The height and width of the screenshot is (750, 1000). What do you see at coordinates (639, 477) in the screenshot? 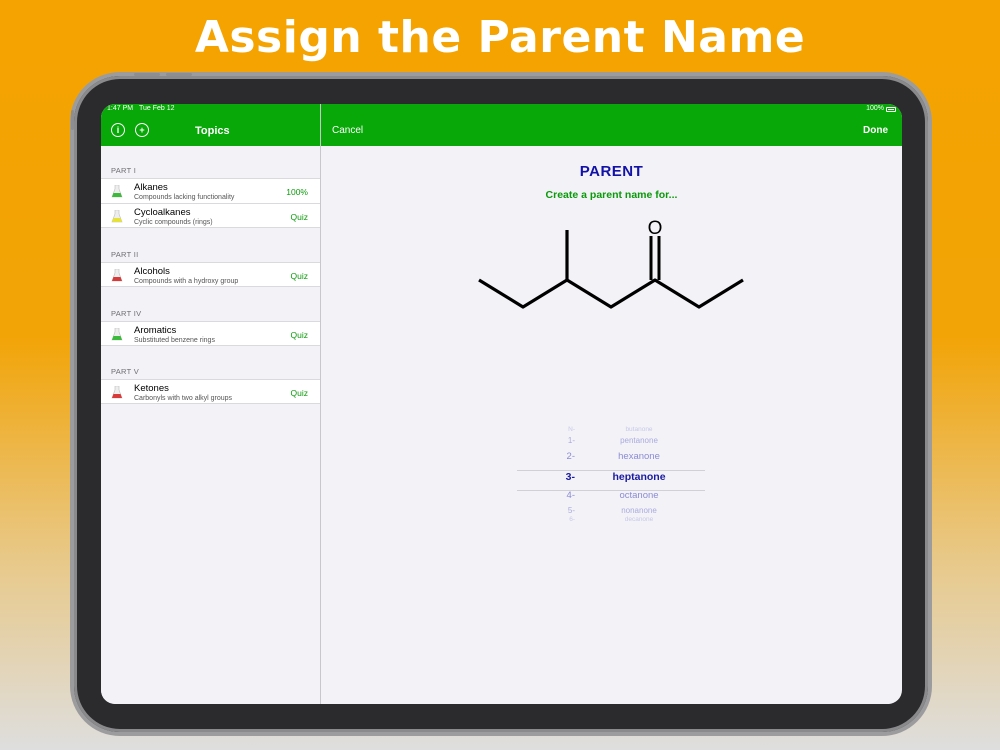
I see `picker-name: heptanone` at bounding box center [639, 477].